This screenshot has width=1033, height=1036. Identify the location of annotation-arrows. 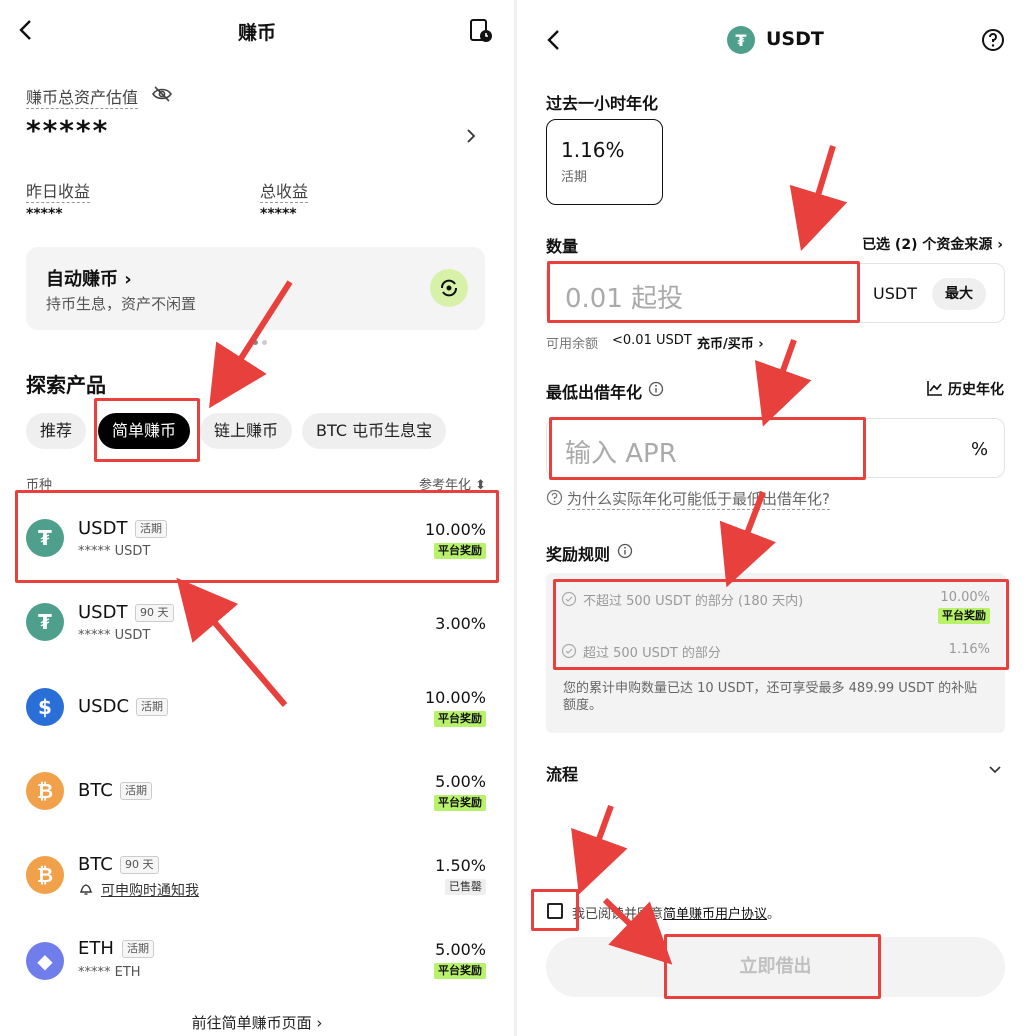
(234, 493).